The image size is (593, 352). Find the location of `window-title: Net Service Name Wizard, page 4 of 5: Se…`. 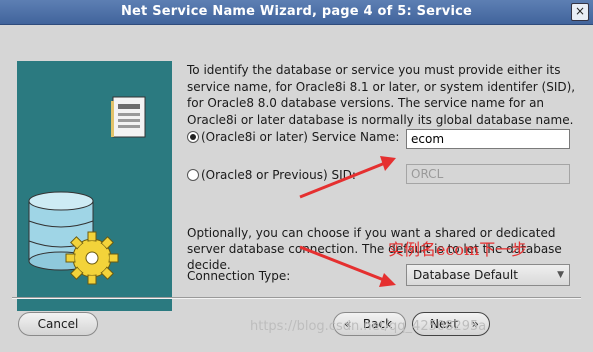

window-title: Net Service Name Wizard, page 4 of 5: Se… is located at coordinates (296, 11).